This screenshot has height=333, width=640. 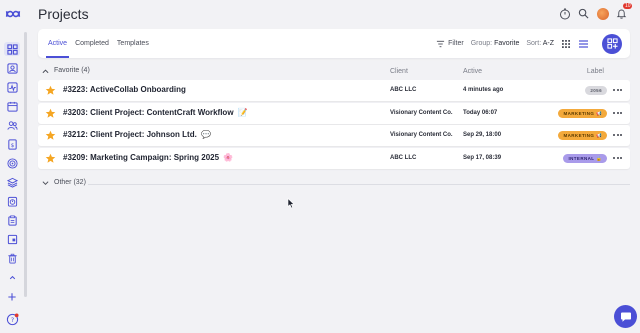 I want to click on sort-select: Sort: A-Z, so click(x=540, y=43).